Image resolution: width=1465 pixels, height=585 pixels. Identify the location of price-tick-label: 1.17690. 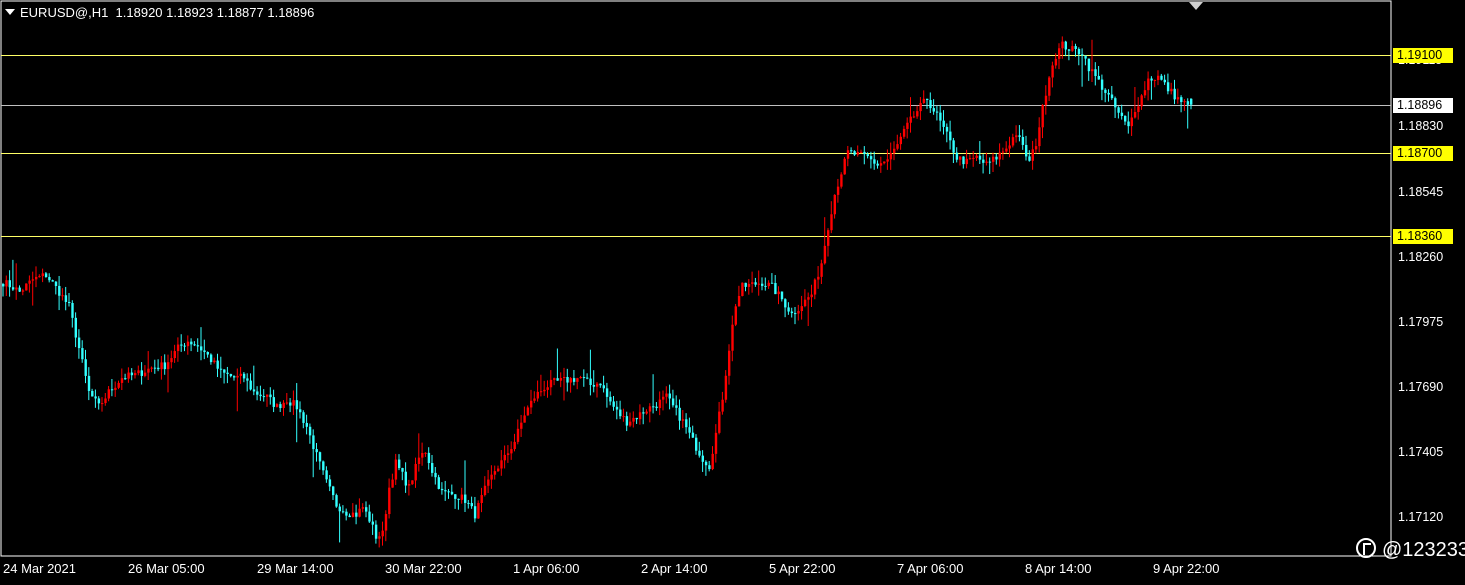
(1421, 387).